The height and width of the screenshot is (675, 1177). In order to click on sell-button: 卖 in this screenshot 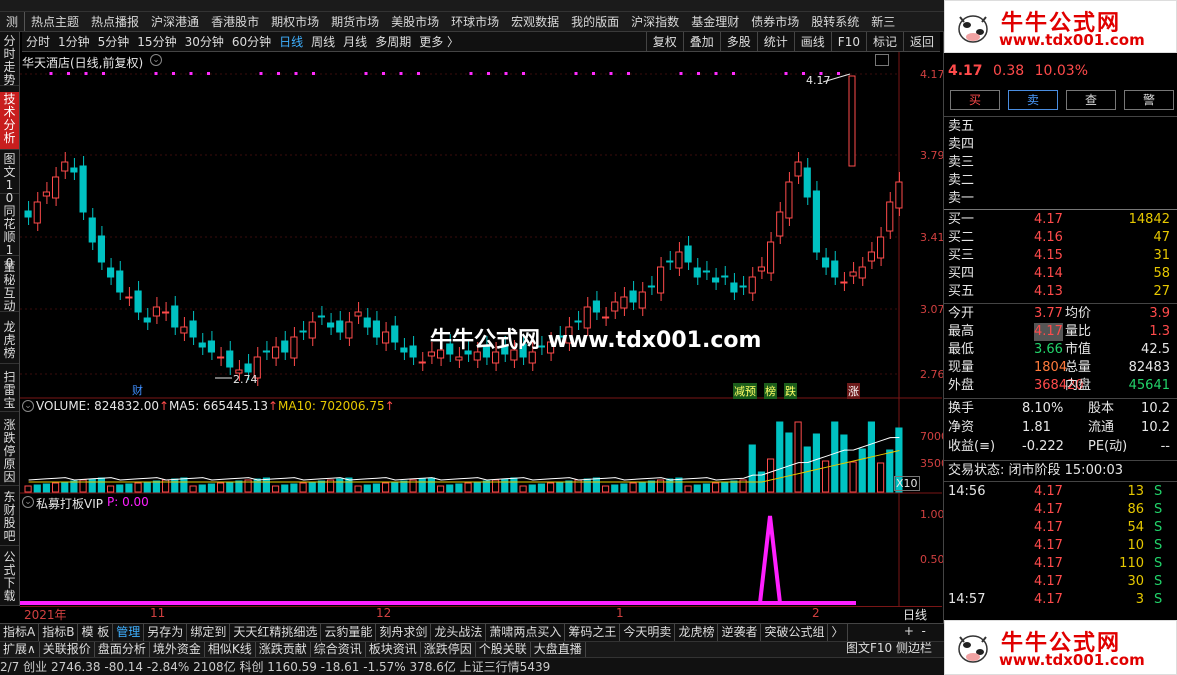, I will do `click(1033, 100)`.